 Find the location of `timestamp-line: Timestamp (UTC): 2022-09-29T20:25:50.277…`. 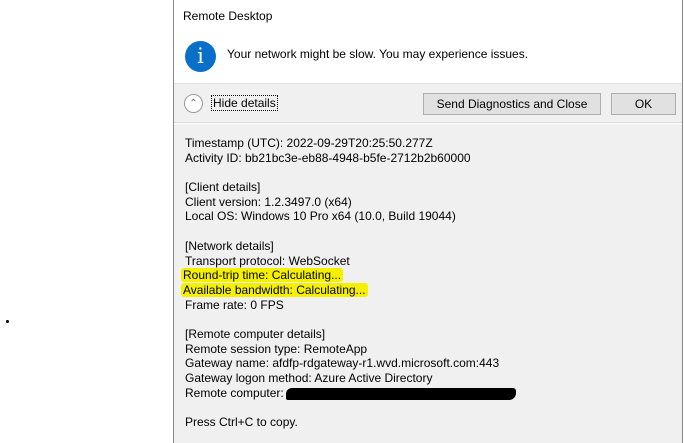

timestamp-line: Timestamp (UTC): 2022-09-29T20:25:50.277… is located at coordinates (309, 143).